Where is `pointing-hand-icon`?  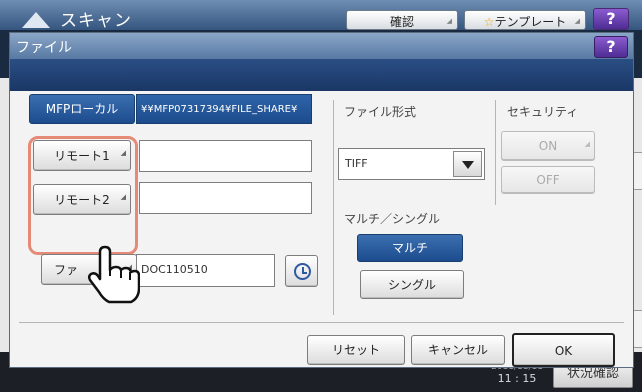
pointing-hand-icon is located at coordinates (113, 274).